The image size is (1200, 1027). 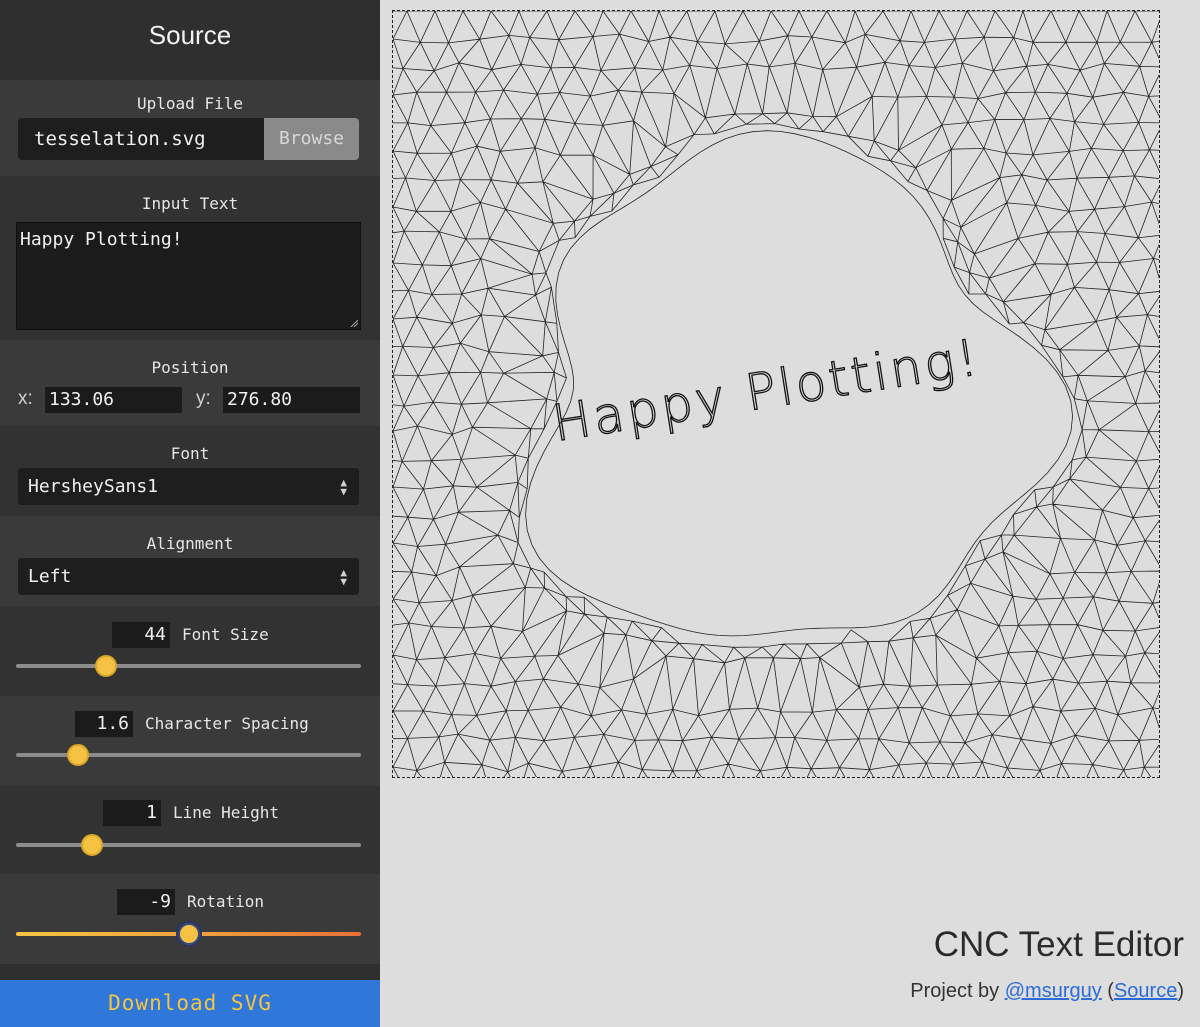 What do you see at coordinates (190, 919) in the screenshot?
I see `rotation-section` at bounding box center [190, 919].